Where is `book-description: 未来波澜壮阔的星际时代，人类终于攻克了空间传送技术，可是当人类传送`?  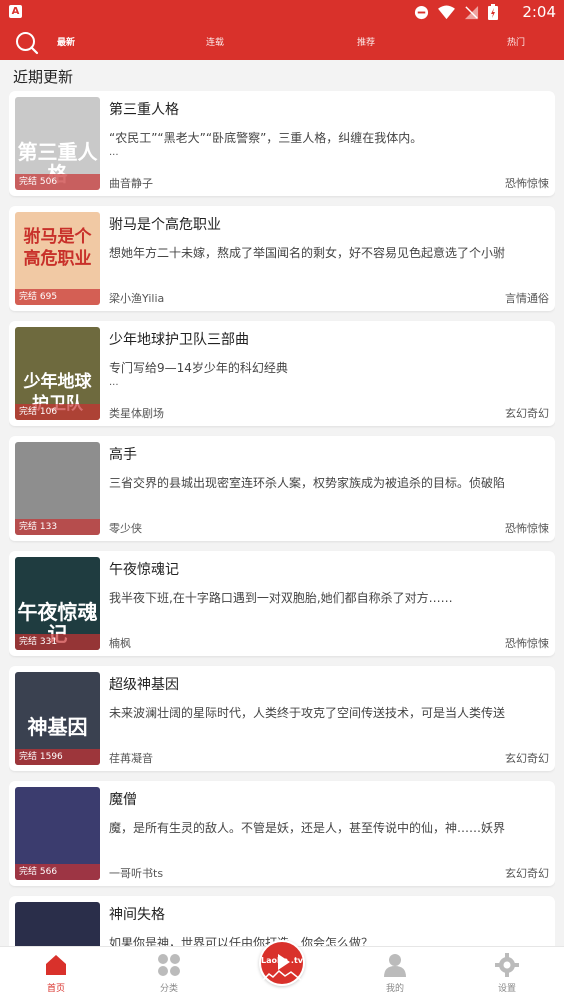 book-description: 未来波澜壮阔的星际时代，人类终于攻克了空间传送技术，可是当人类传送 is located at coordinates (307, 713).